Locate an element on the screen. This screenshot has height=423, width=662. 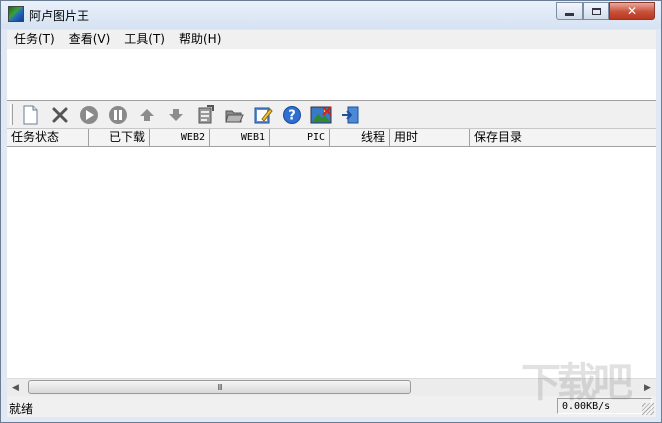
exit-button is located at coordinates (350, 115).